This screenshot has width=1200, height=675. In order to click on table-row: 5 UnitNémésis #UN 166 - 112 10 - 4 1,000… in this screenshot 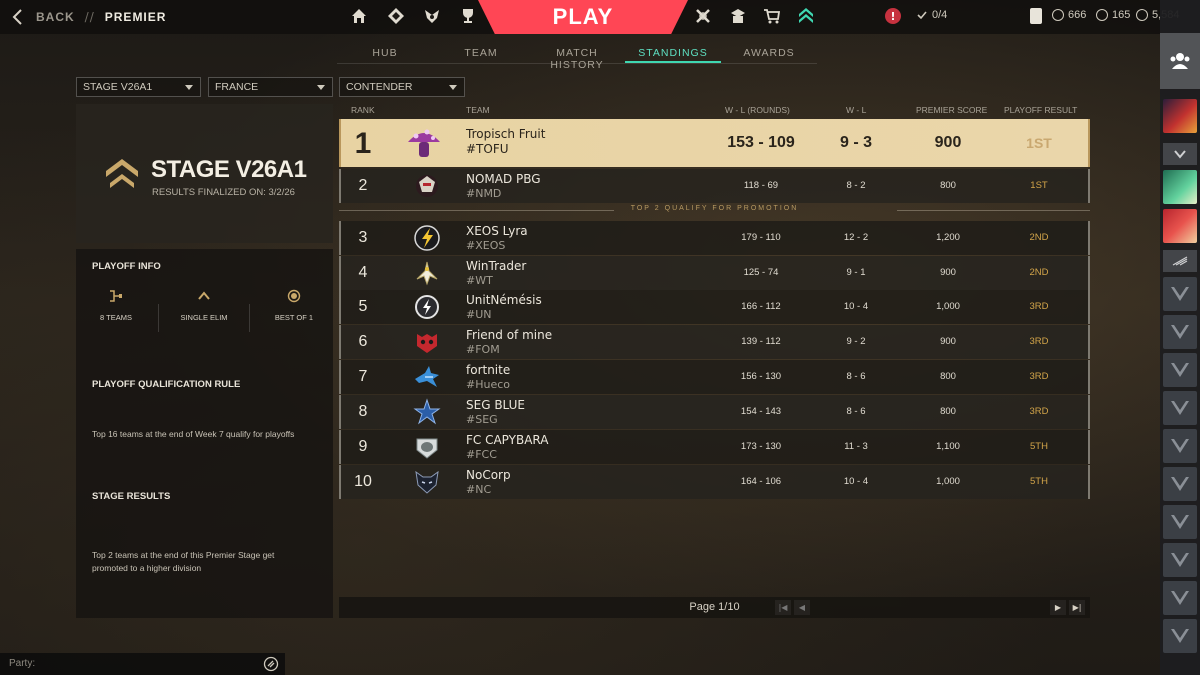, I will do `click(714, 307)`.